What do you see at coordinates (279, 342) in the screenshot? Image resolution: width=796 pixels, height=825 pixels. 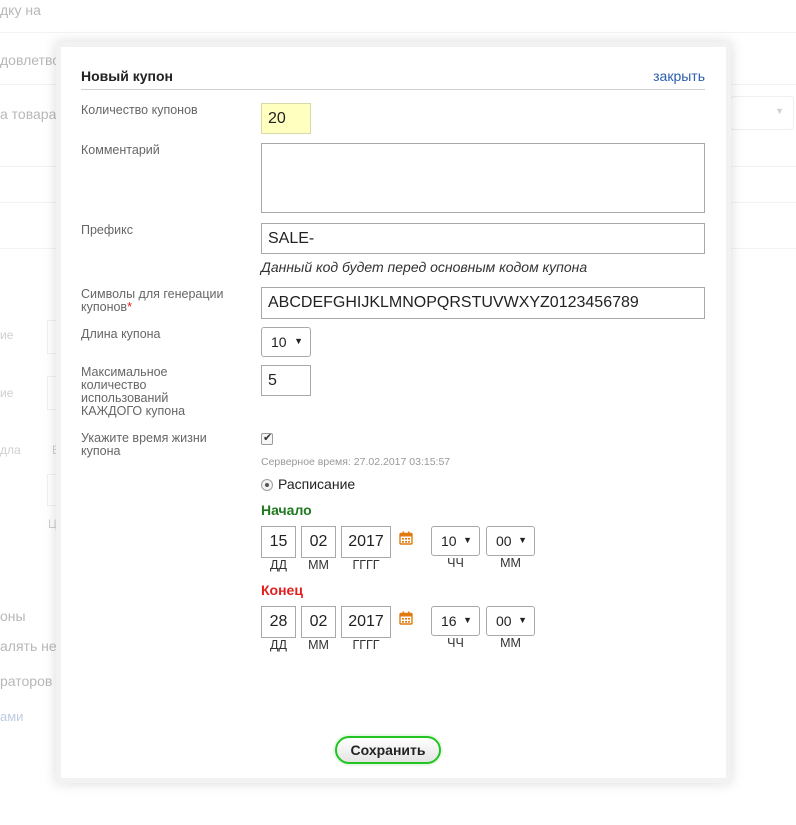 I see `coupon-length-value: 10` at bounding box center [279, 342].